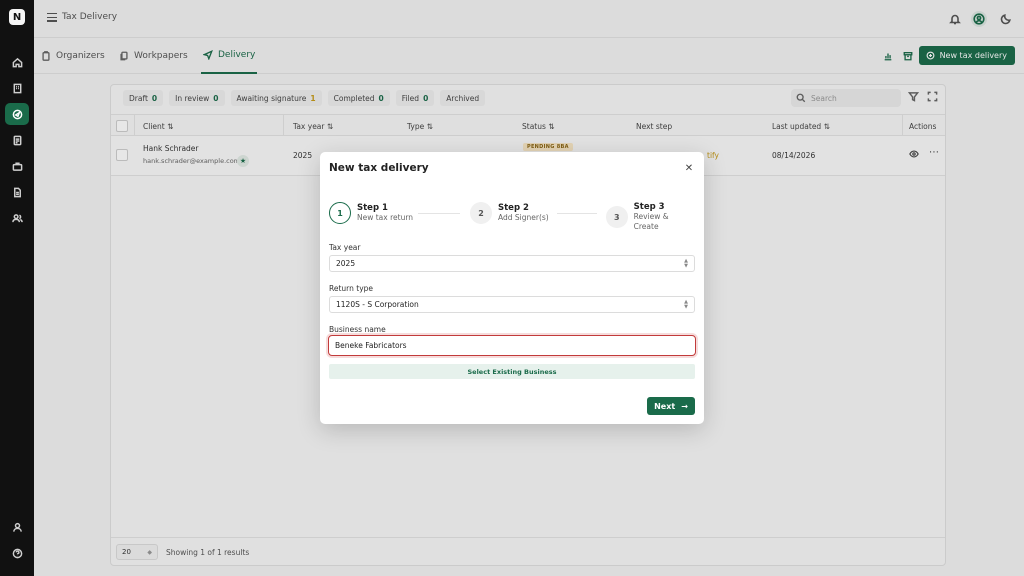  Describe the element at coordinates (512, 263) in the screenshot. I see `tax-year-select: 2025 ▲ ▼` at that location.